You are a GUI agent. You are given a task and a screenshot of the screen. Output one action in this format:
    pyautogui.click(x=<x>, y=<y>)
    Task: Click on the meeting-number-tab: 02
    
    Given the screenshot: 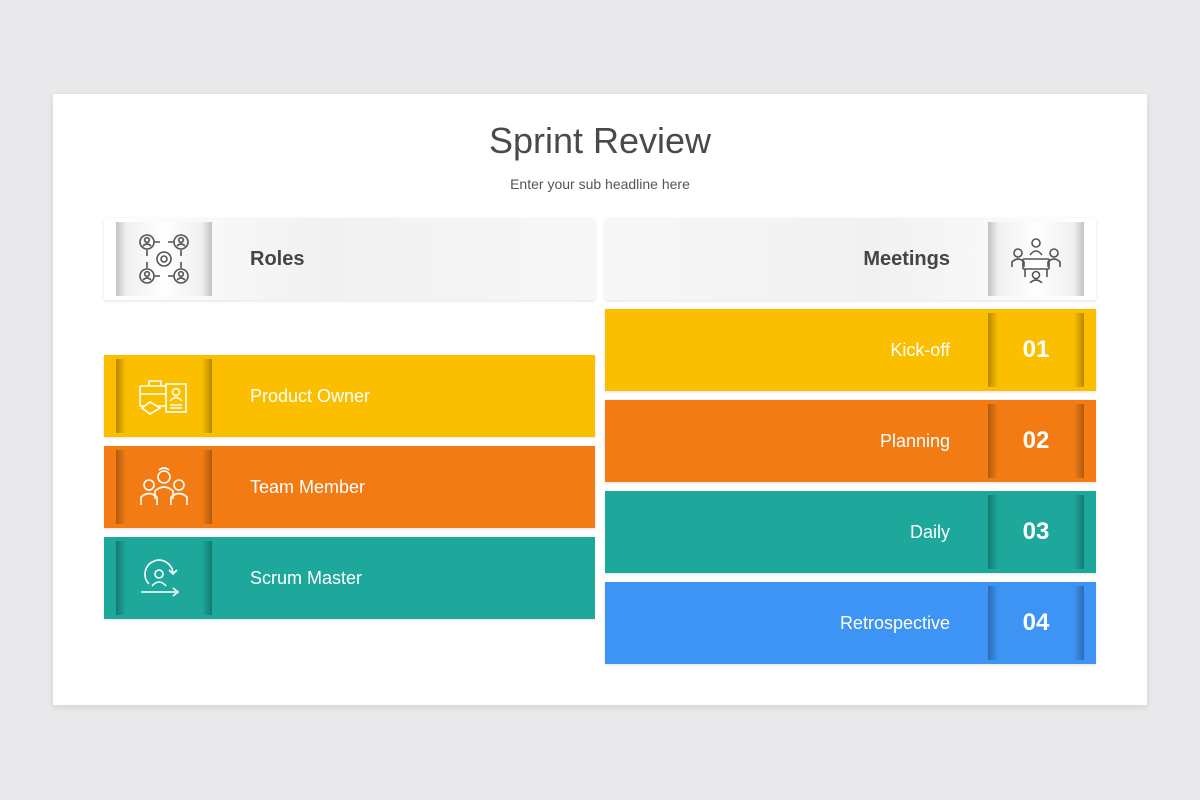 What is the action you would take?
    pyautogui.click(x=1036, y=441)
    